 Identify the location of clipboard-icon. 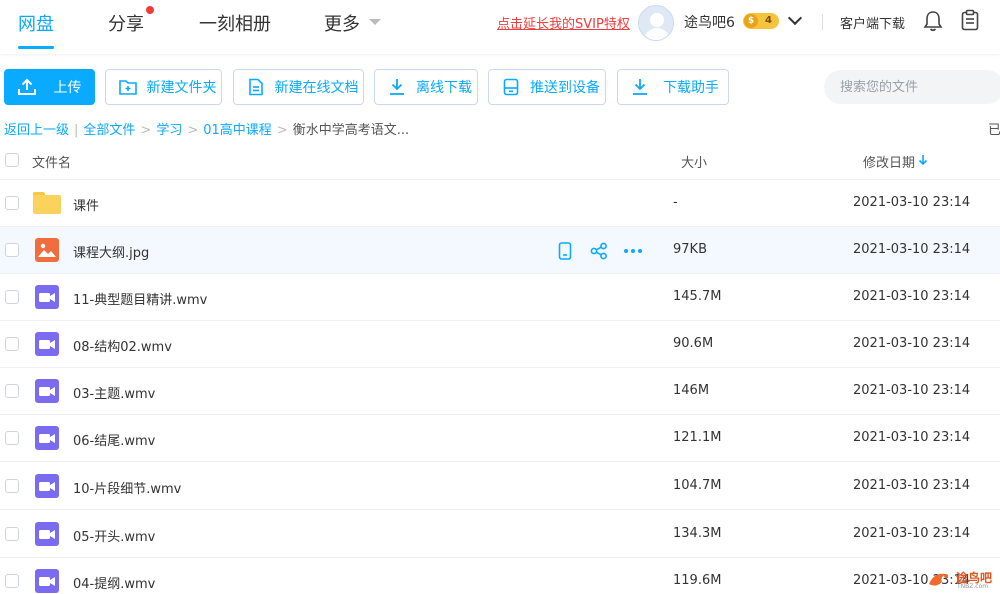
(970, 20).